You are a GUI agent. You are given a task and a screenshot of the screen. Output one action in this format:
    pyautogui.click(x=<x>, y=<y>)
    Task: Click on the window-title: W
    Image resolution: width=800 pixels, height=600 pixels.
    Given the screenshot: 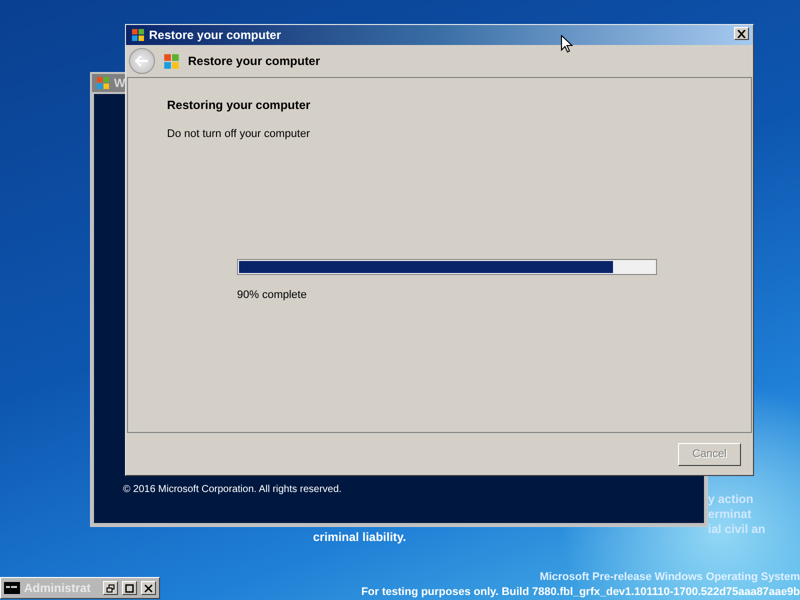 What is the action you would take?
    pyautogui.click(x=120, y=83)
    